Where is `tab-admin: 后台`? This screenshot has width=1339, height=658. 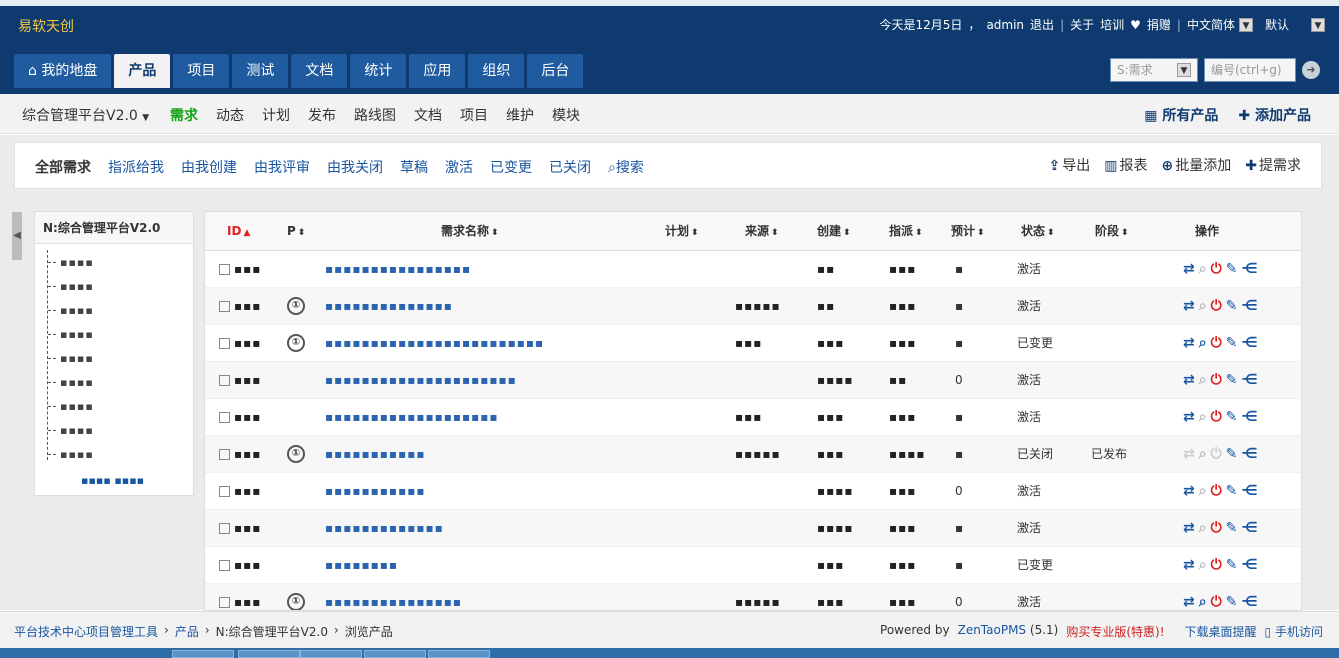
tab-admin: 后台 is located at coordinates (555, 71).